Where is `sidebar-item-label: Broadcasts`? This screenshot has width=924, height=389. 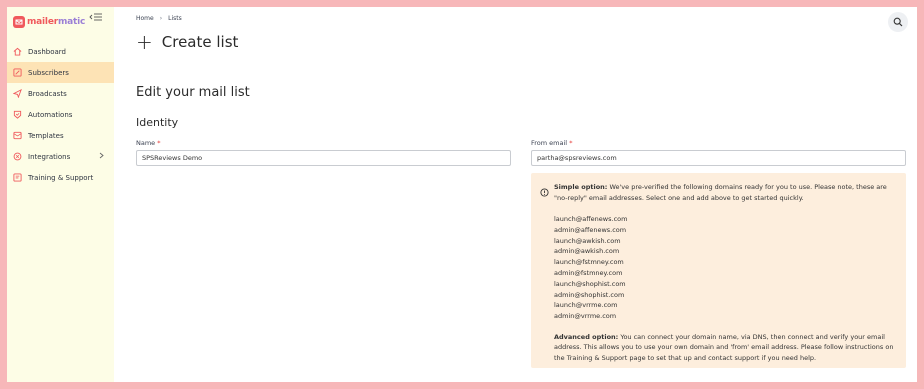
sidebar-item-label: Broadcasts is located at coordinates (47, 93).